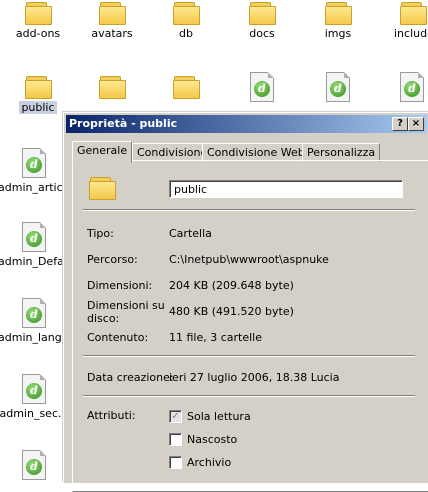 The image size is (428, 492). I want to click on percorso-value: C:\Inetpub\wwwroot\aspnuke, so click(249, 259).